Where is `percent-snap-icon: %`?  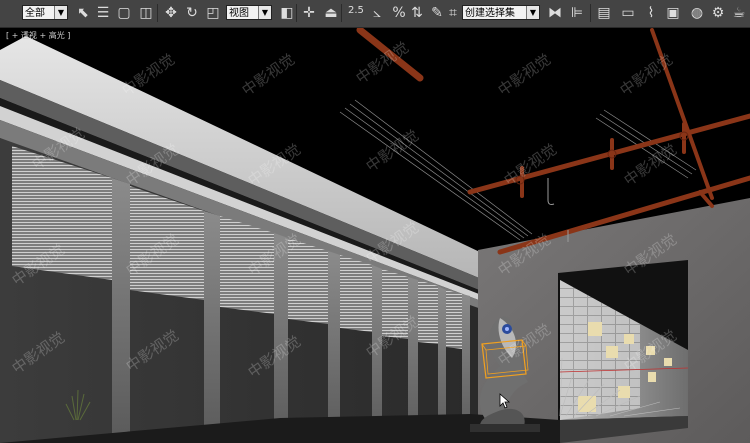
percent-snap-icon: % is located at coordinates (399, 13).